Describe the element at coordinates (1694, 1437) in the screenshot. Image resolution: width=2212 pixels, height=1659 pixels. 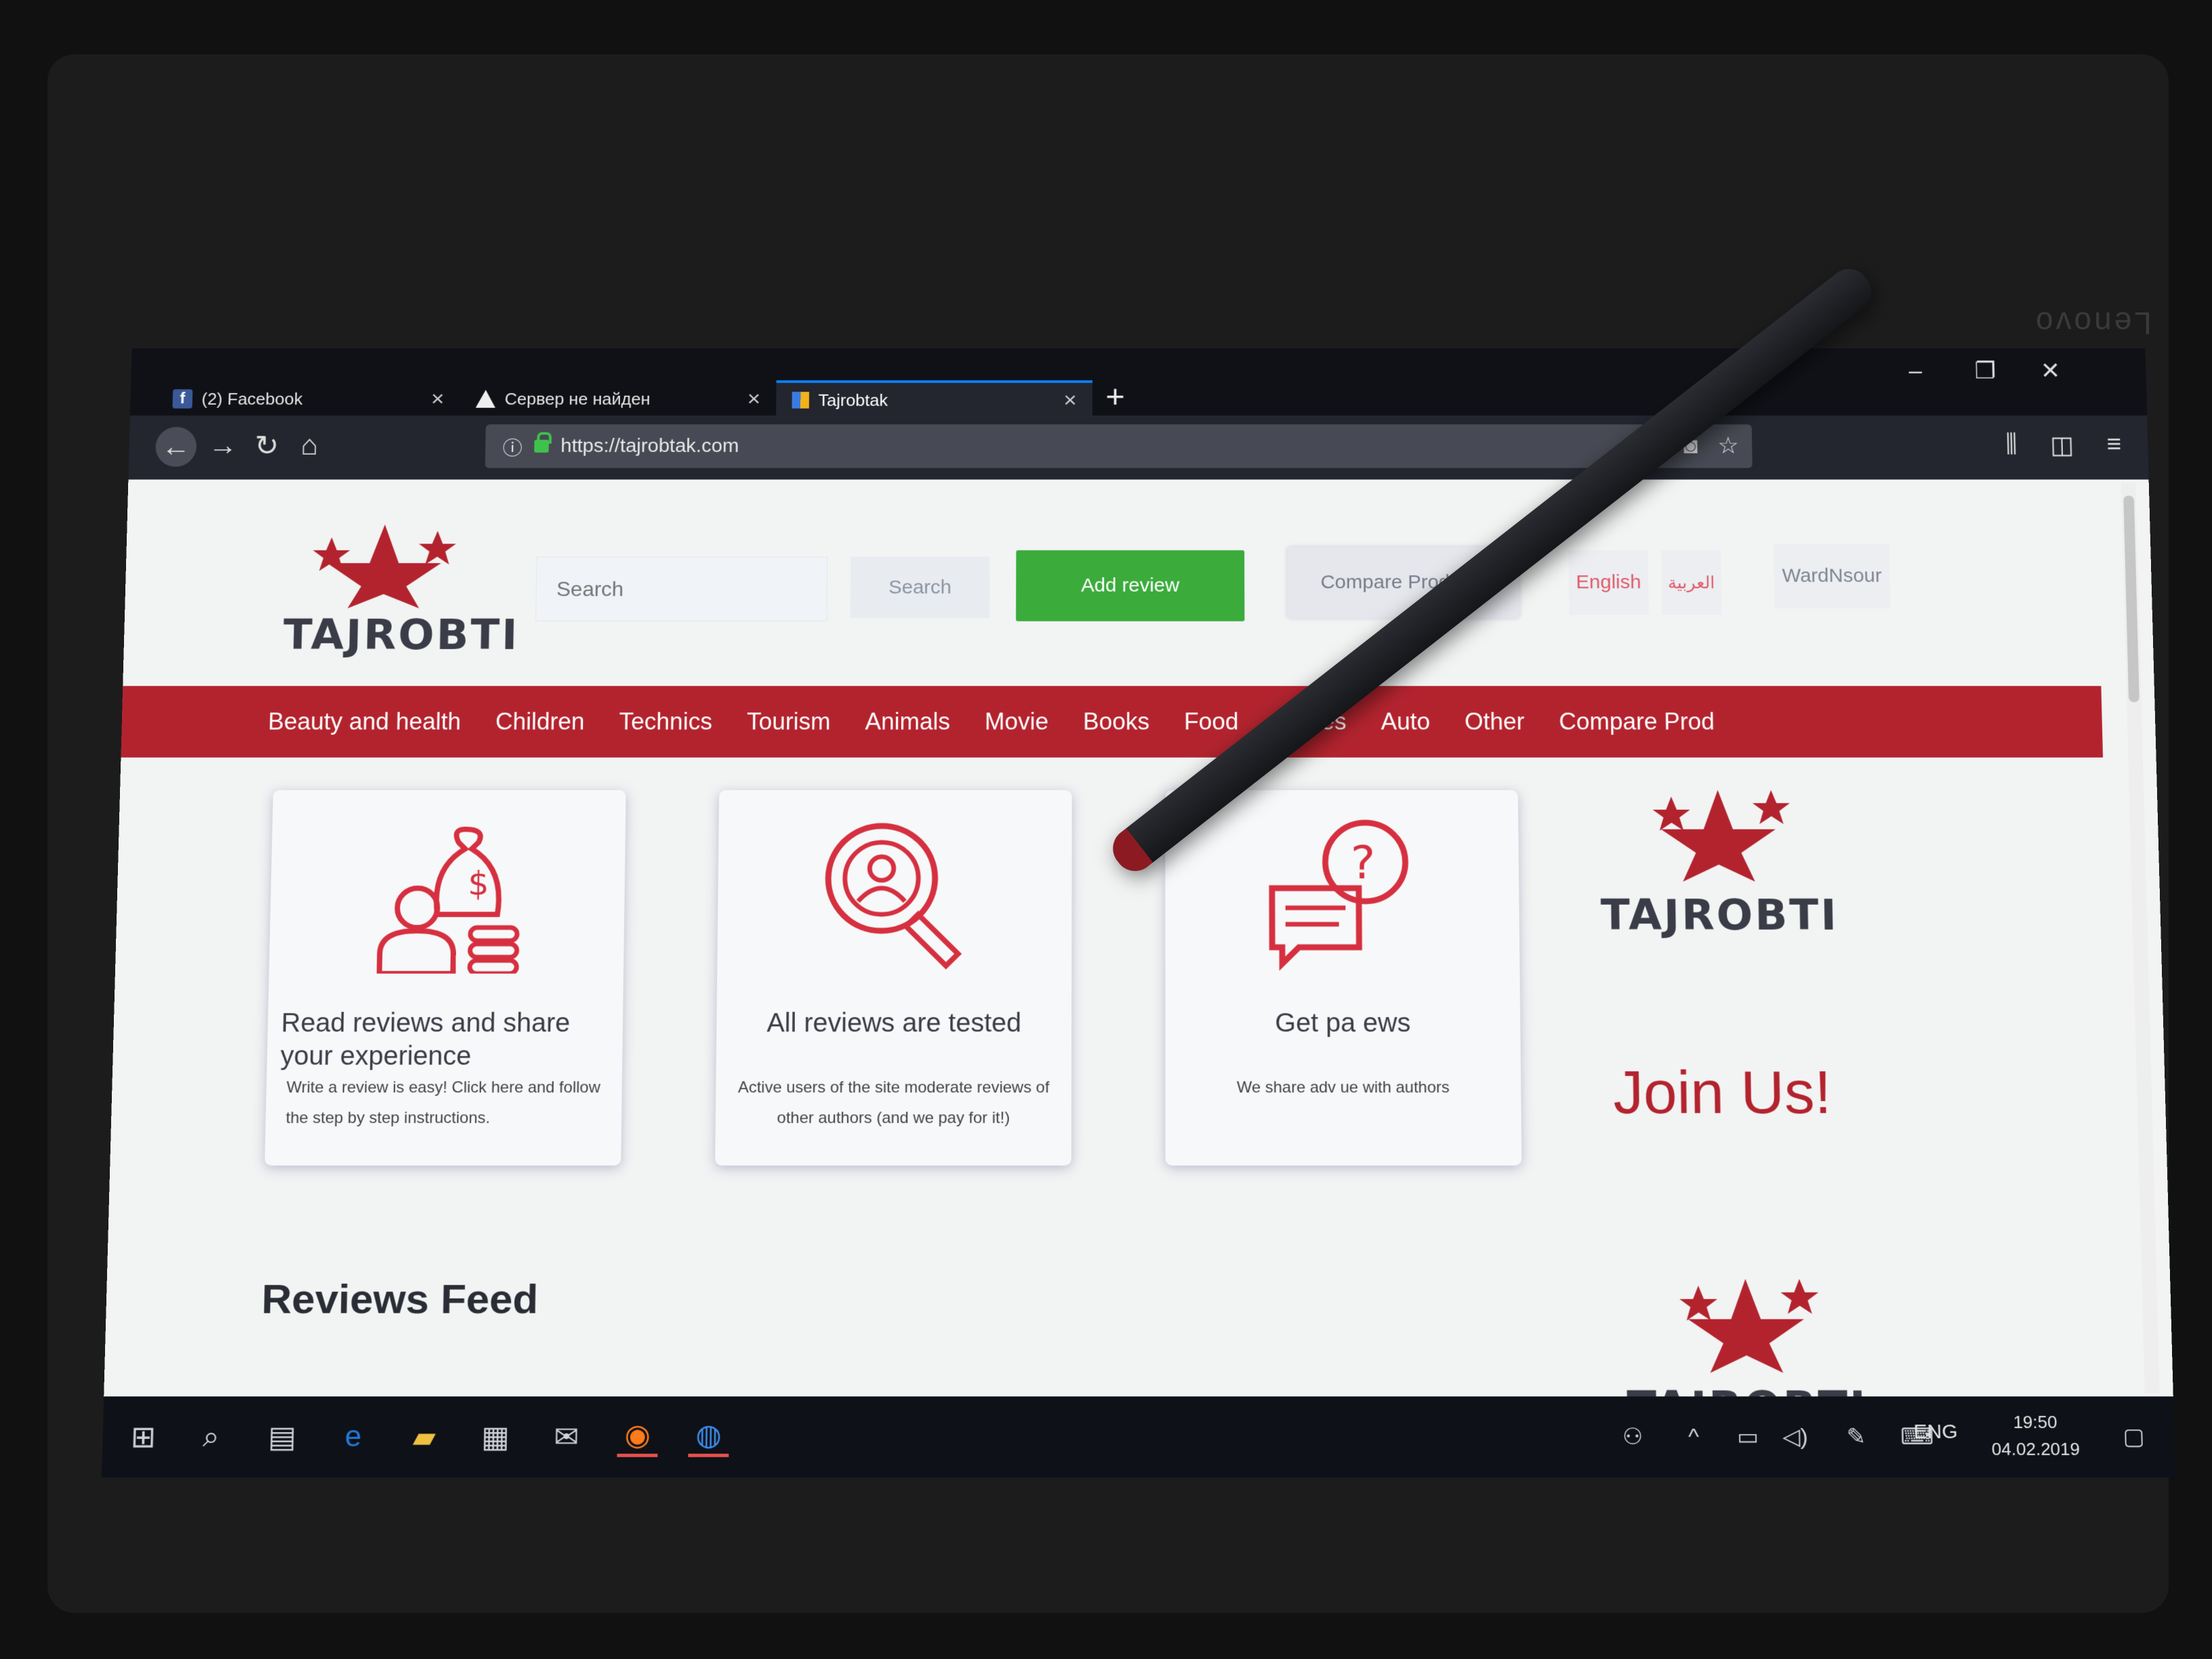
I see `chevron-up-icon: ^` at that location.